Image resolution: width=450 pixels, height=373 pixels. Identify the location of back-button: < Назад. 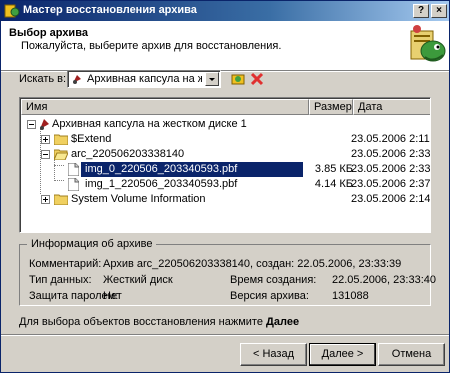
(273, 354).